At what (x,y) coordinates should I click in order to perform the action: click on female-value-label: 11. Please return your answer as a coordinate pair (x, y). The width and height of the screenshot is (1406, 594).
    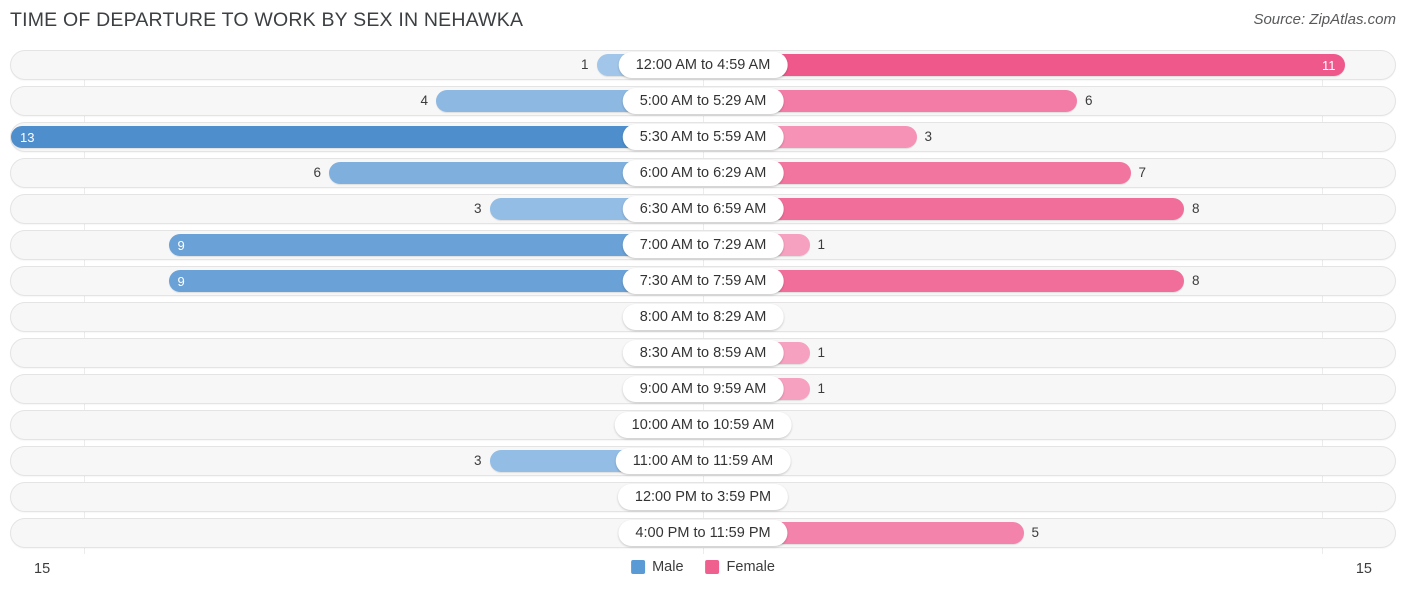
    Looking at the image, I should click on (1329, 65).